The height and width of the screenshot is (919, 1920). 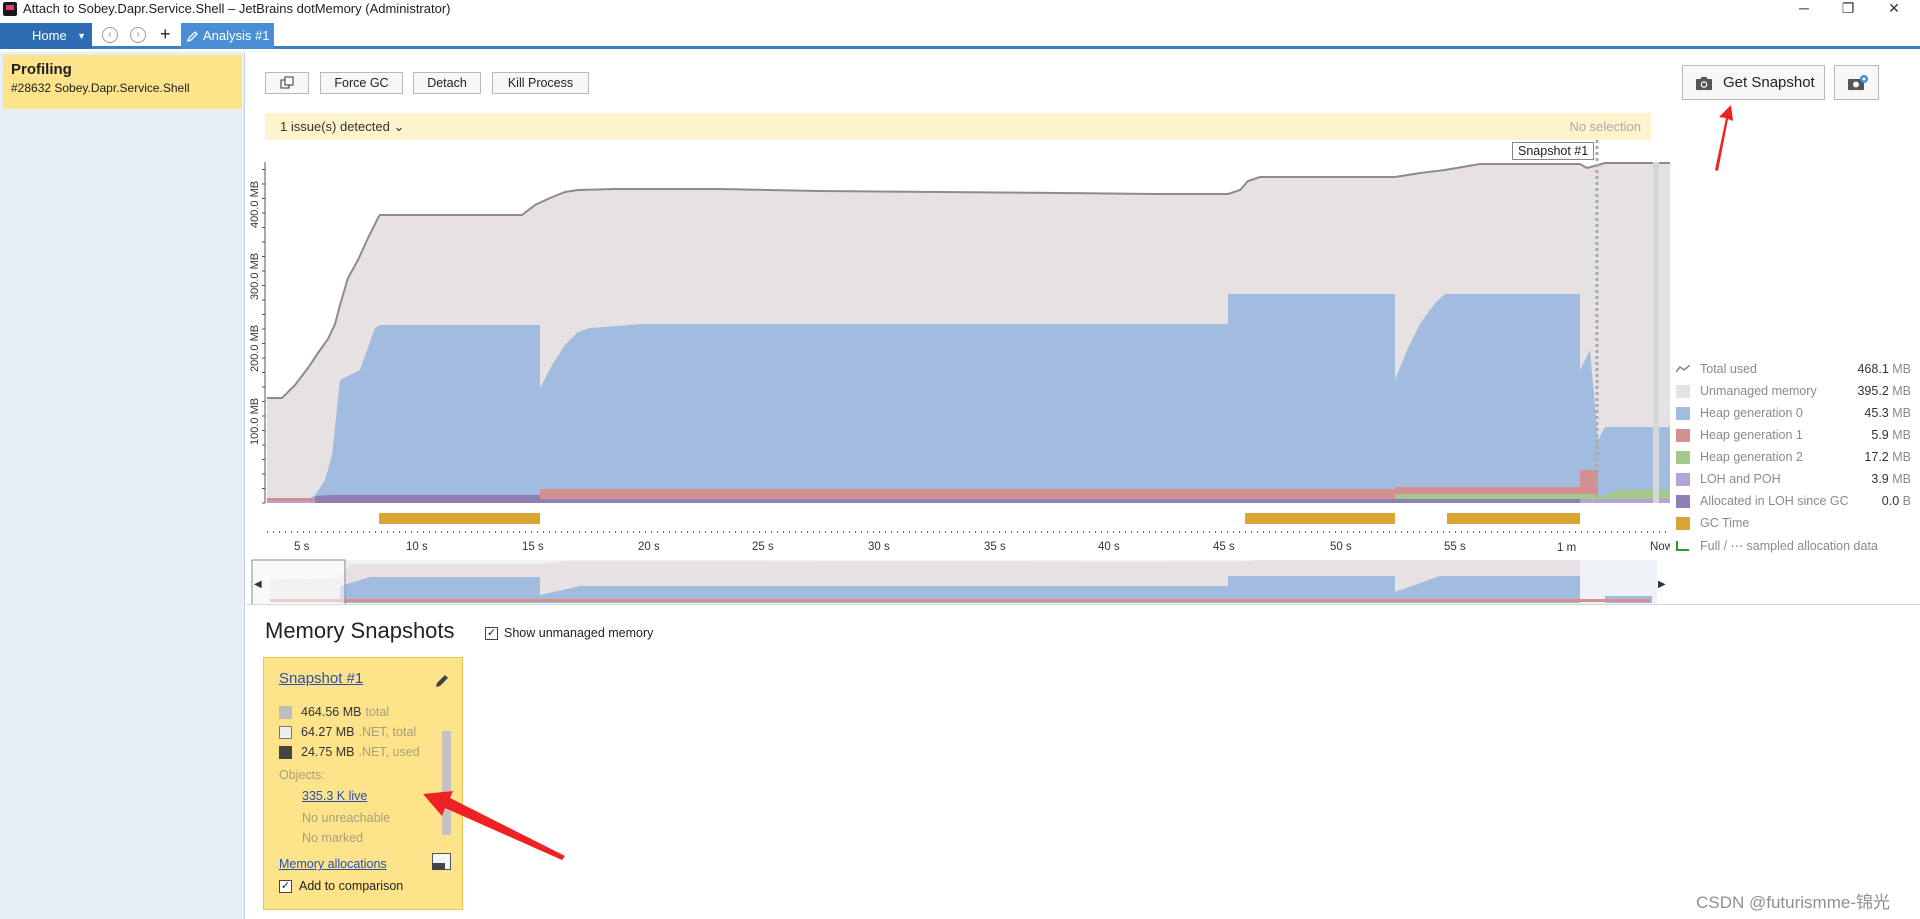 I want to click on net-used-label: .NET, used, so click(x=389, y=752).